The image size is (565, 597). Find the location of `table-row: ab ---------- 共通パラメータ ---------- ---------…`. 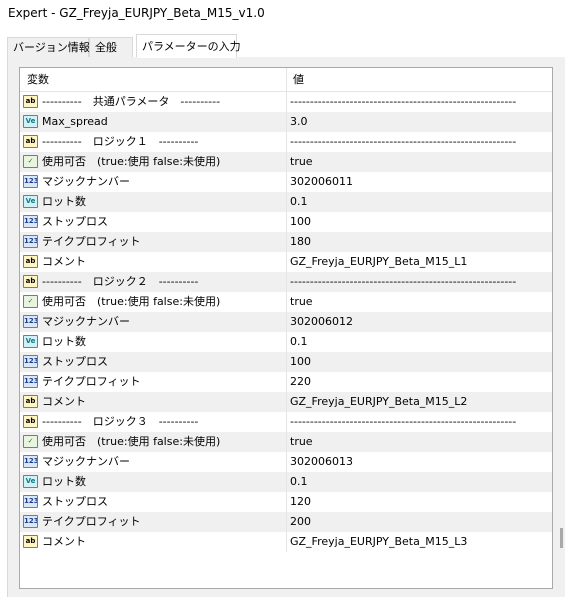

table-row: ab ---------- 共通パラメータ ---------- ---------… is located at coordinates (286, 102).